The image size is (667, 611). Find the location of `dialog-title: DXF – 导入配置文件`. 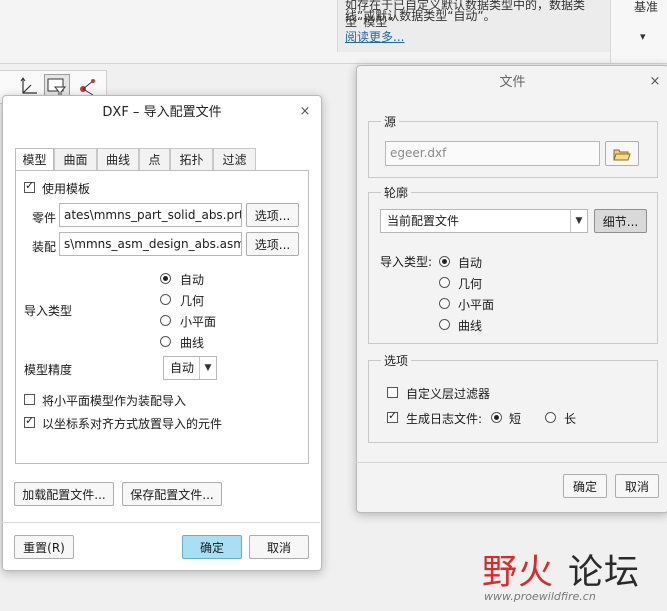

dialog-title: DXF – 导入配置文件 is located at coordinates (162, 112).